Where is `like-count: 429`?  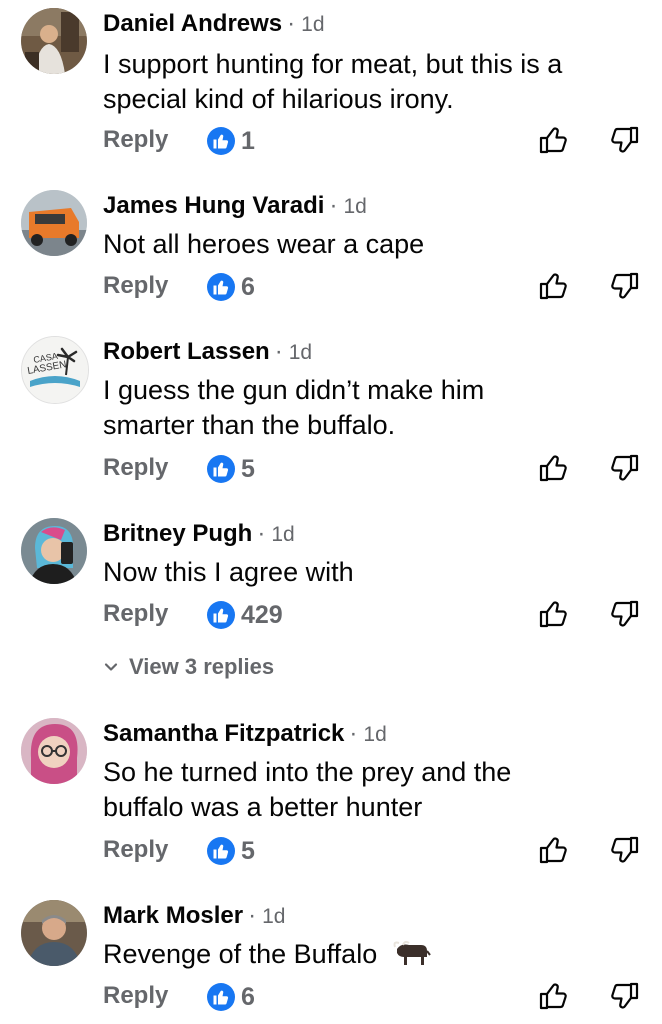
like-count: 429 is located at coordinates (262, 615).